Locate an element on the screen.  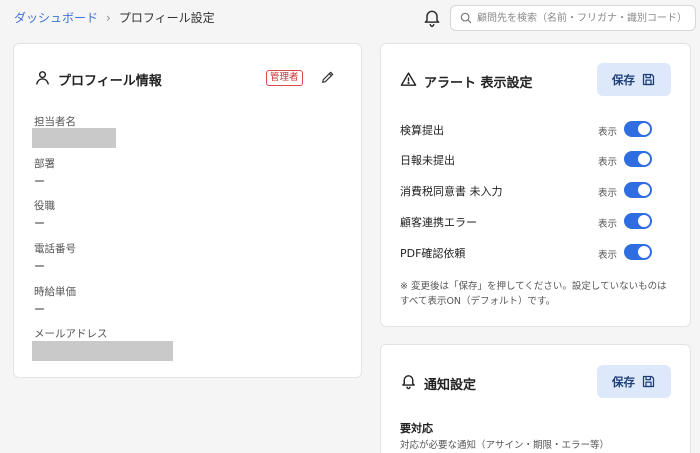
warning-icon is located at coordinates (408, 79).